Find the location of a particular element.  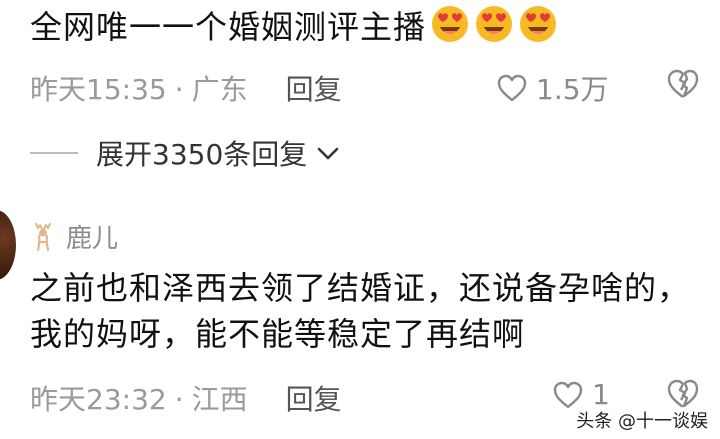

expand-replies-button: 展开3350条回复 is located at coordinates (185, 153).